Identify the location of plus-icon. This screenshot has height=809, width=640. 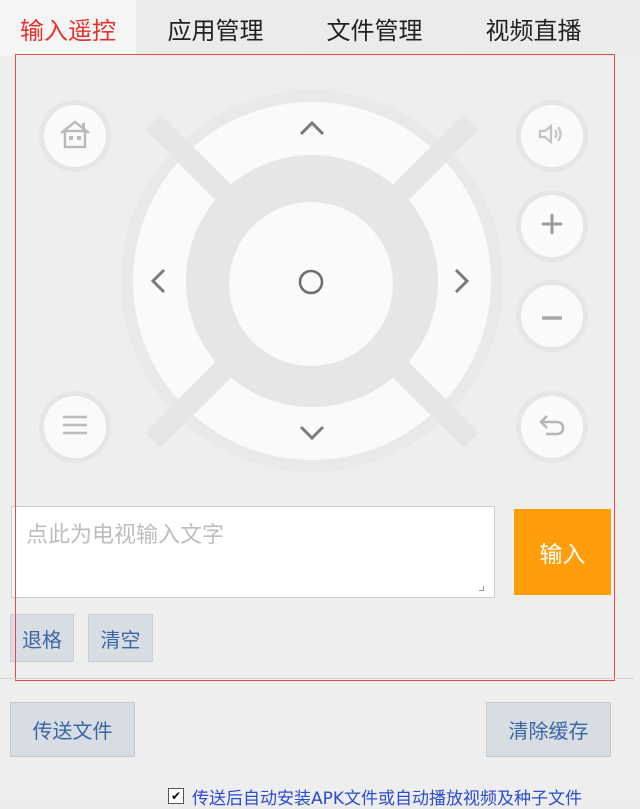
(552, 226).